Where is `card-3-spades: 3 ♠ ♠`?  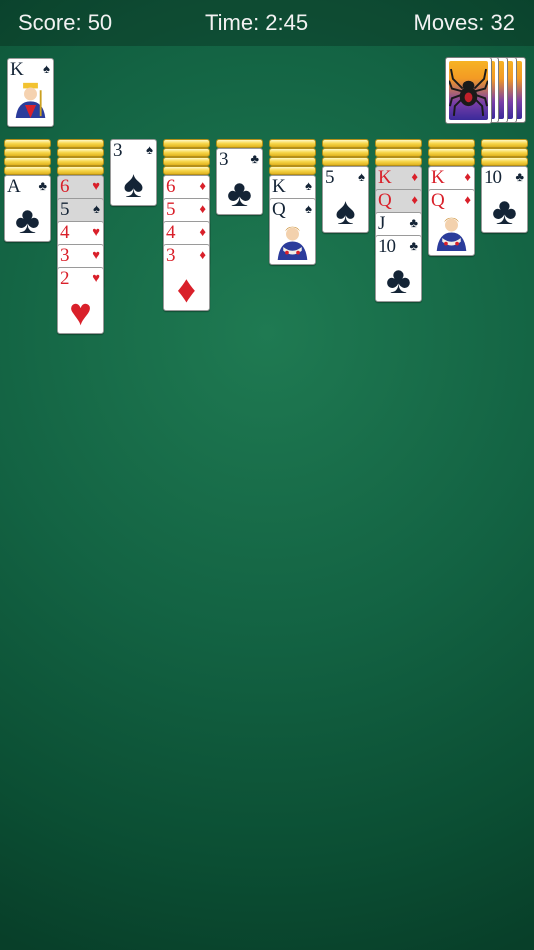 card-3-spades: 3 ♠ ♠ is located at coordinates (133, 172).